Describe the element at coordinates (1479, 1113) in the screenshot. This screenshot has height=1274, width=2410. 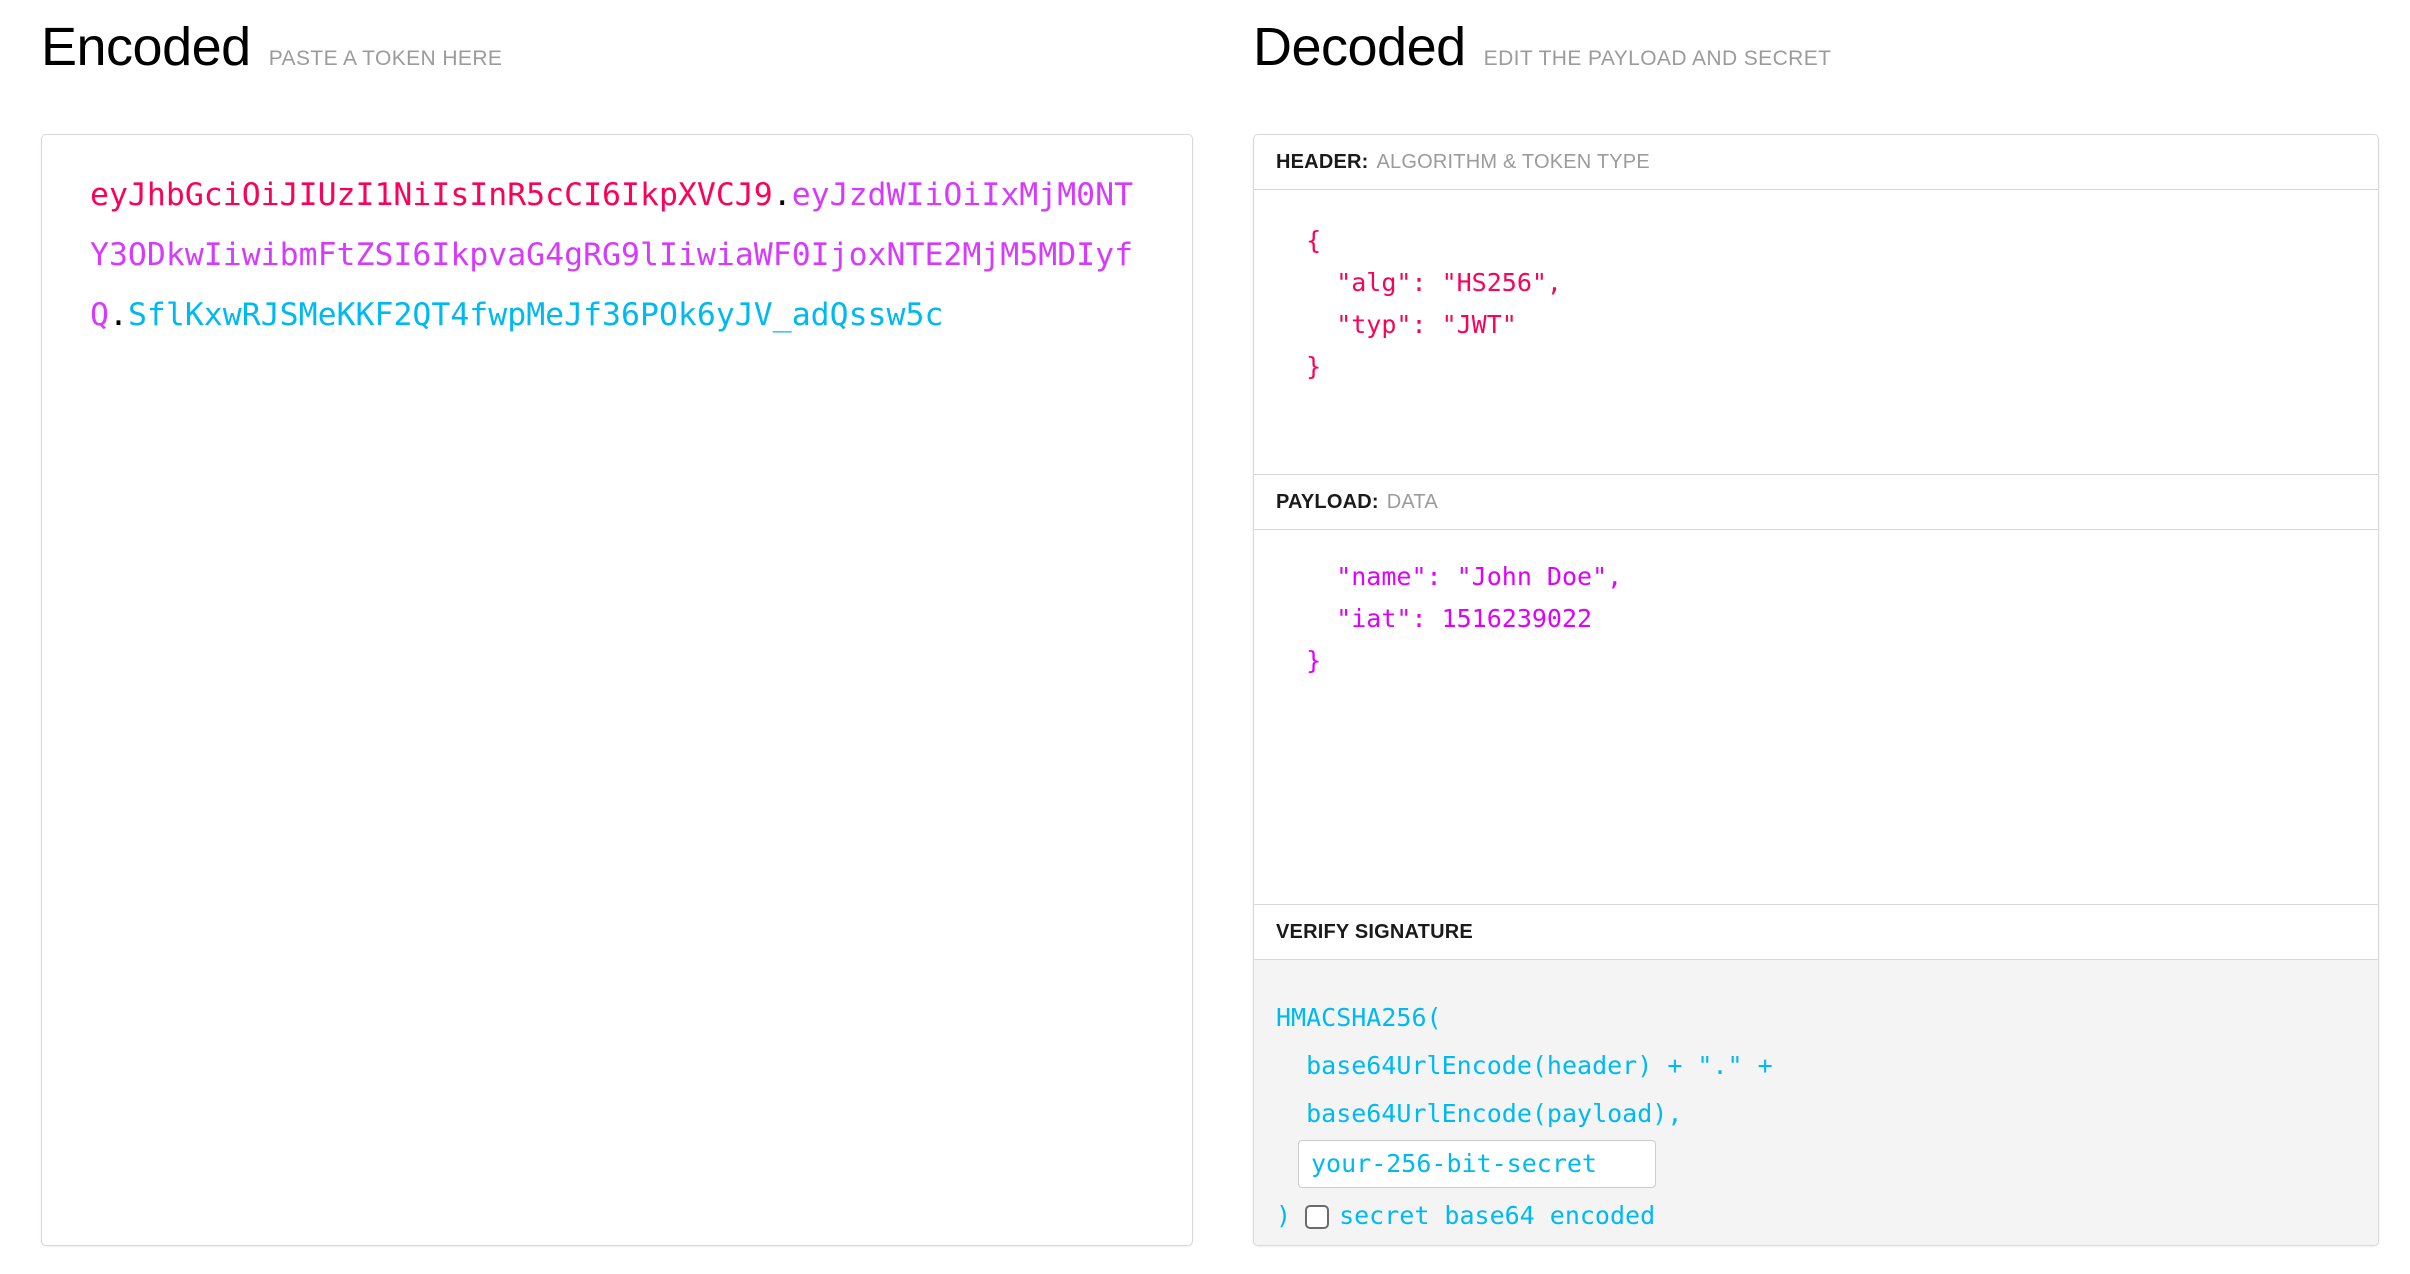
I see `signature-line-3: base64UrlEncode(payload),` at that location.